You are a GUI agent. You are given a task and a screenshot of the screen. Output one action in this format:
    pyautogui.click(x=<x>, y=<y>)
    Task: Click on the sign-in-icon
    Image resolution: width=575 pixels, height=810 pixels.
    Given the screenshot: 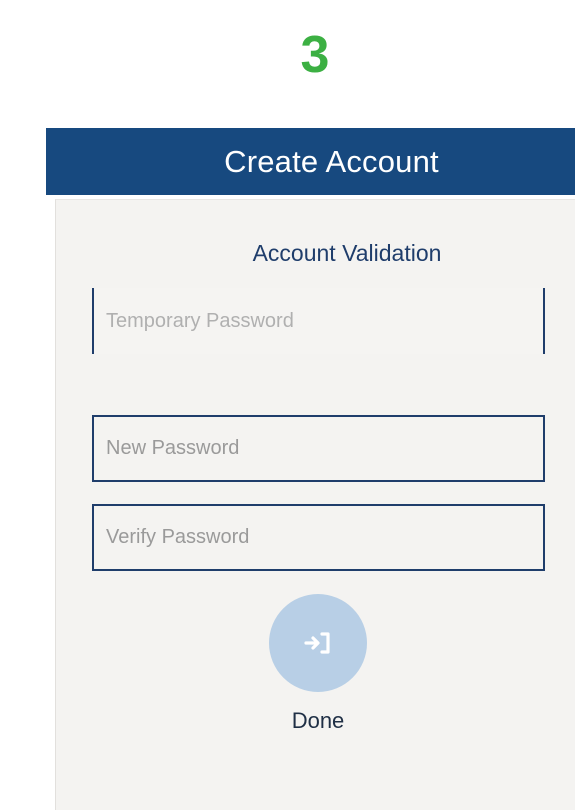 What is the action you would take?
    pyautogui.click(x=317, y=643)
    